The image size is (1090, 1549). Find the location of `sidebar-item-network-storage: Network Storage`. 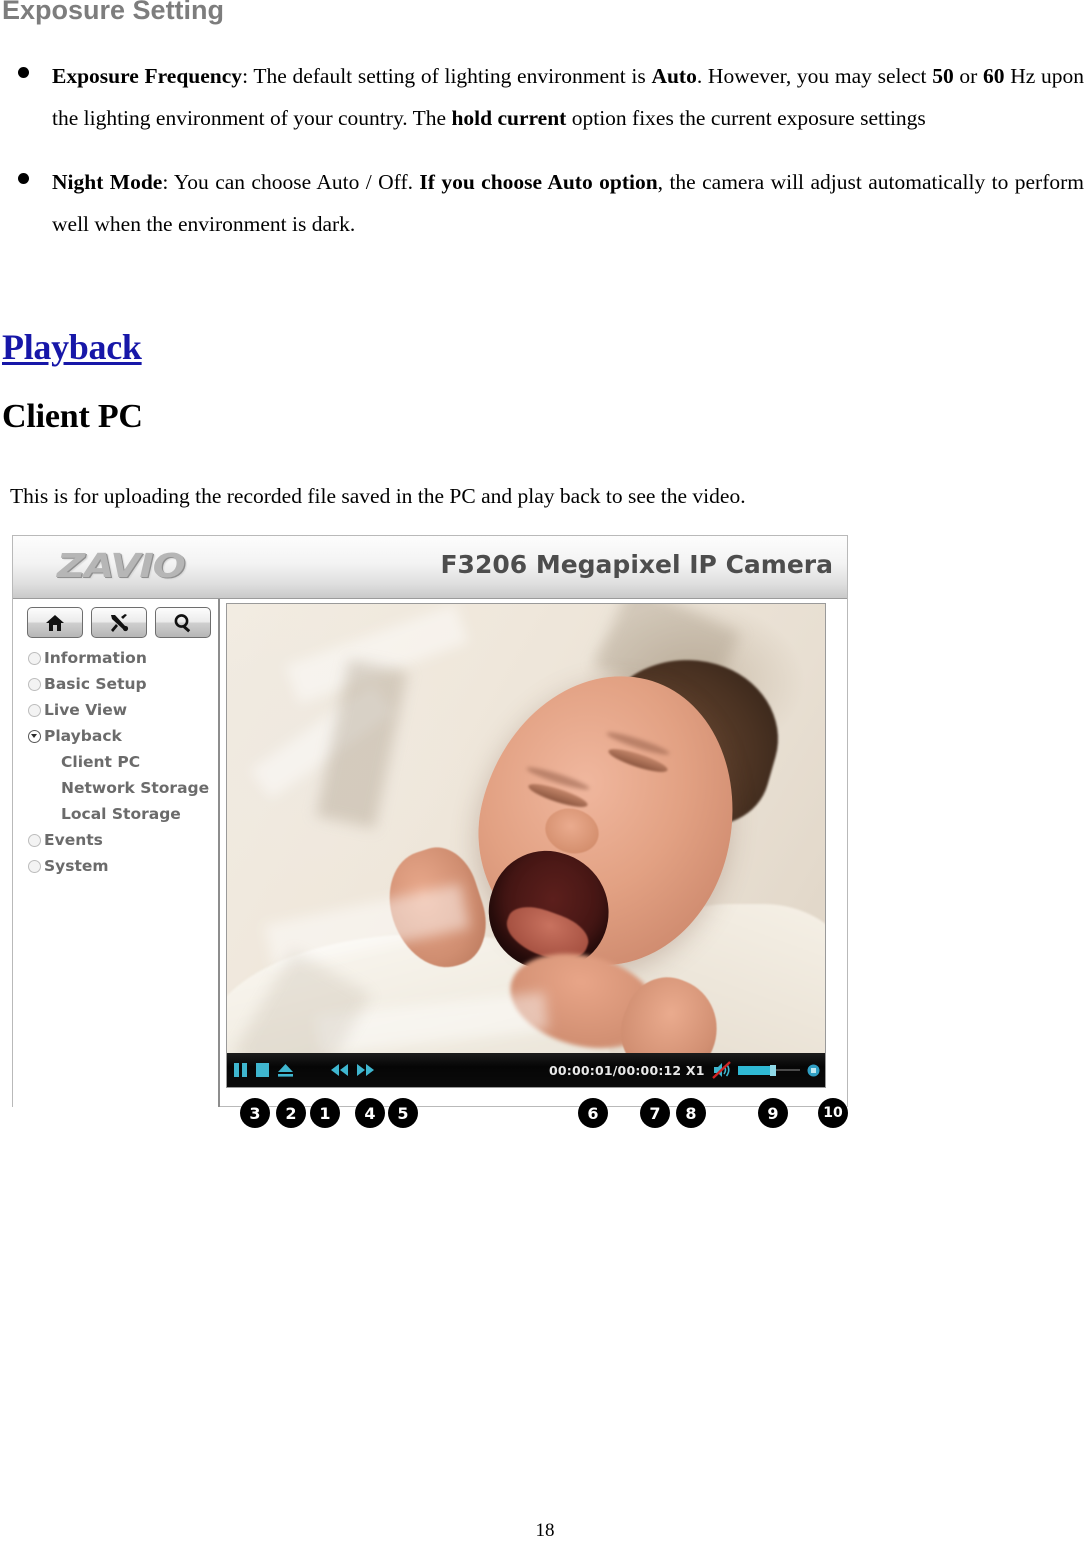

sidebar-item-network-storage: Network Storage is located at coordinates (115, 788).